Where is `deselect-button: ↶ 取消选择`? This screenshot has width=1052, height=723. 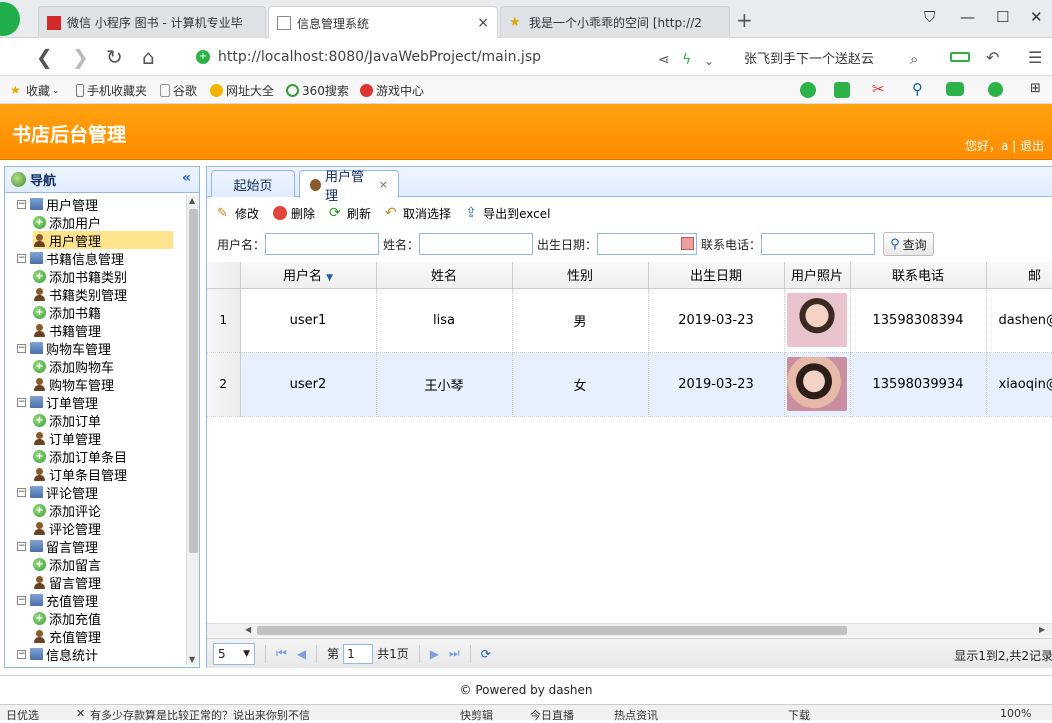
deselect-button: ↶ 取消选择 is located at coordinates (418, 213).